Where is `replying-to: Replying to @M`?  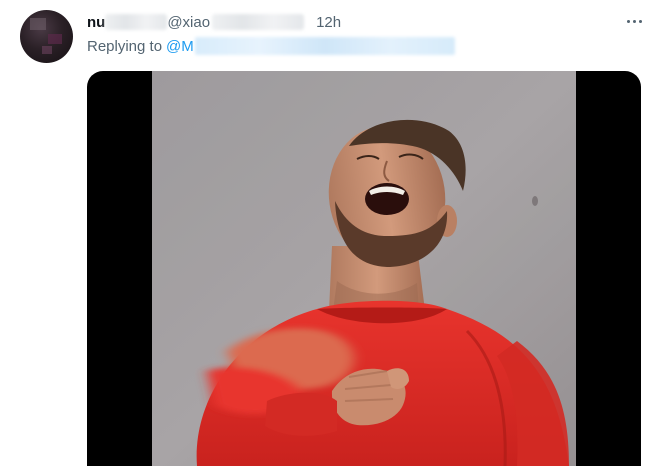 replying-to: Replying to @M is located at coordinates (271, 46).